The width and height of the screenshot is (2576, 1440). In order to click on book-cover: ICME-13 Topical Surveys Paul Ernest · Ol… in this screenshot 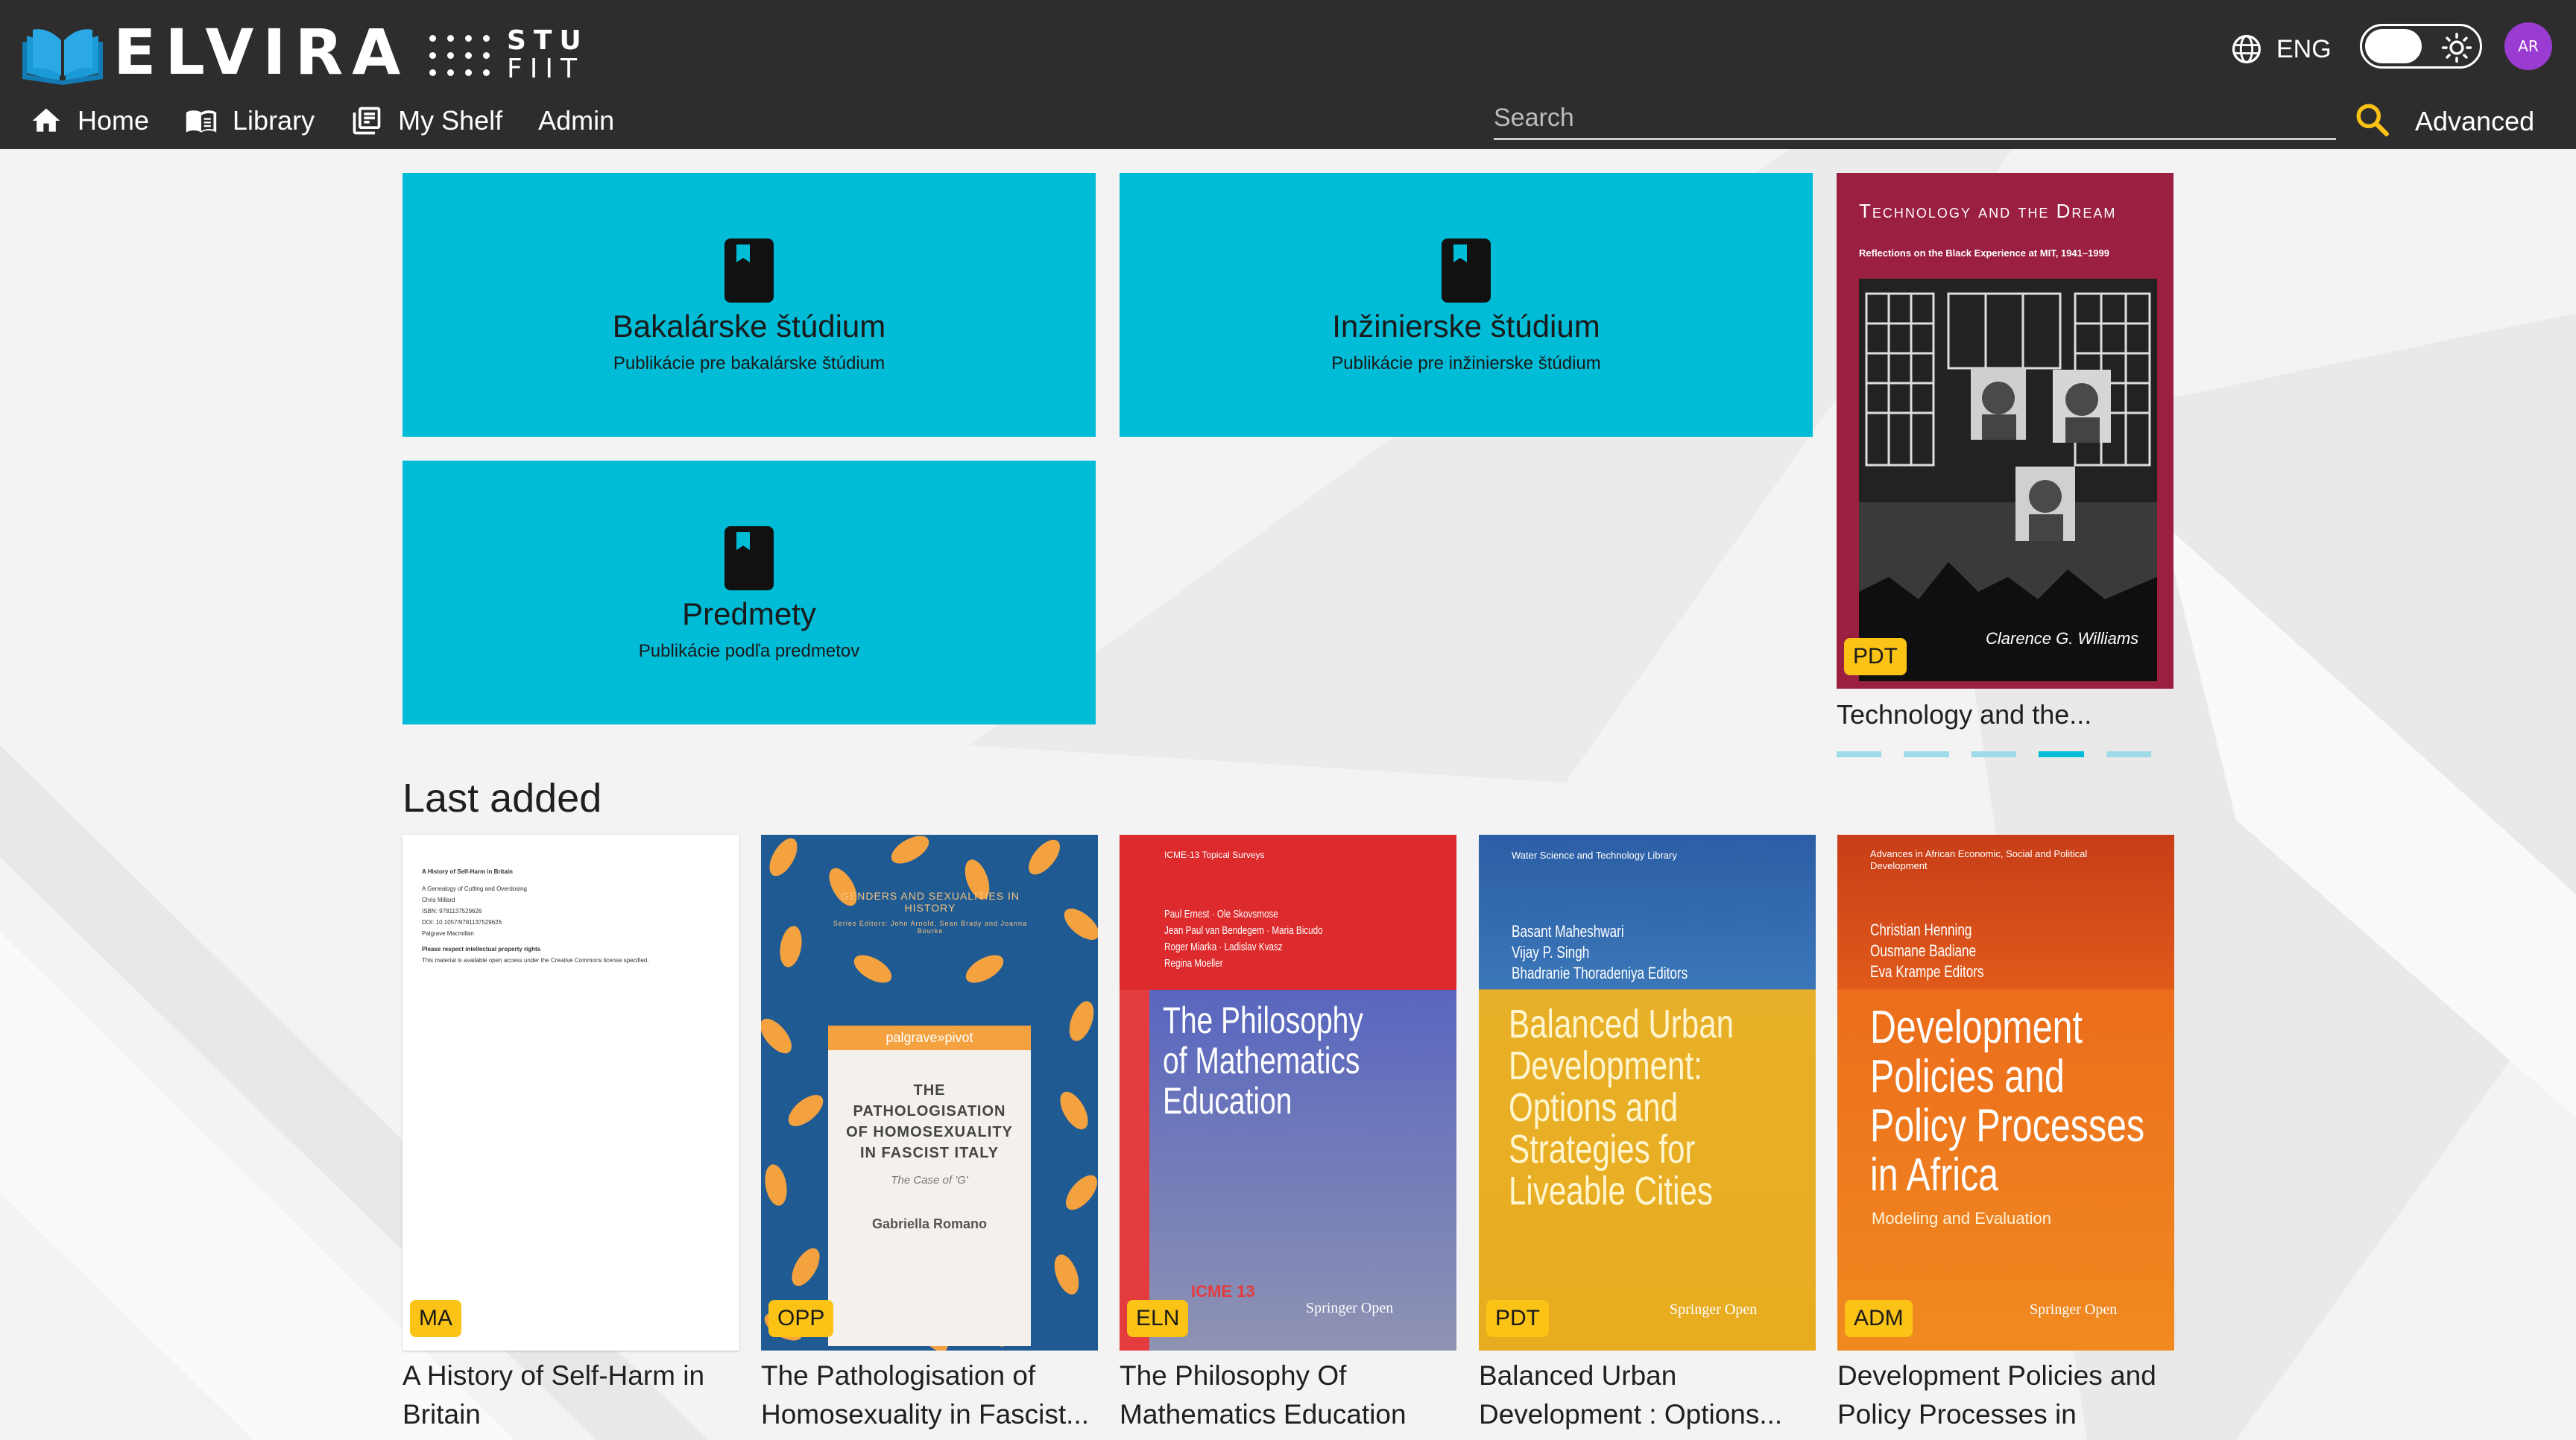, I will do `click(1288, 1093)`.